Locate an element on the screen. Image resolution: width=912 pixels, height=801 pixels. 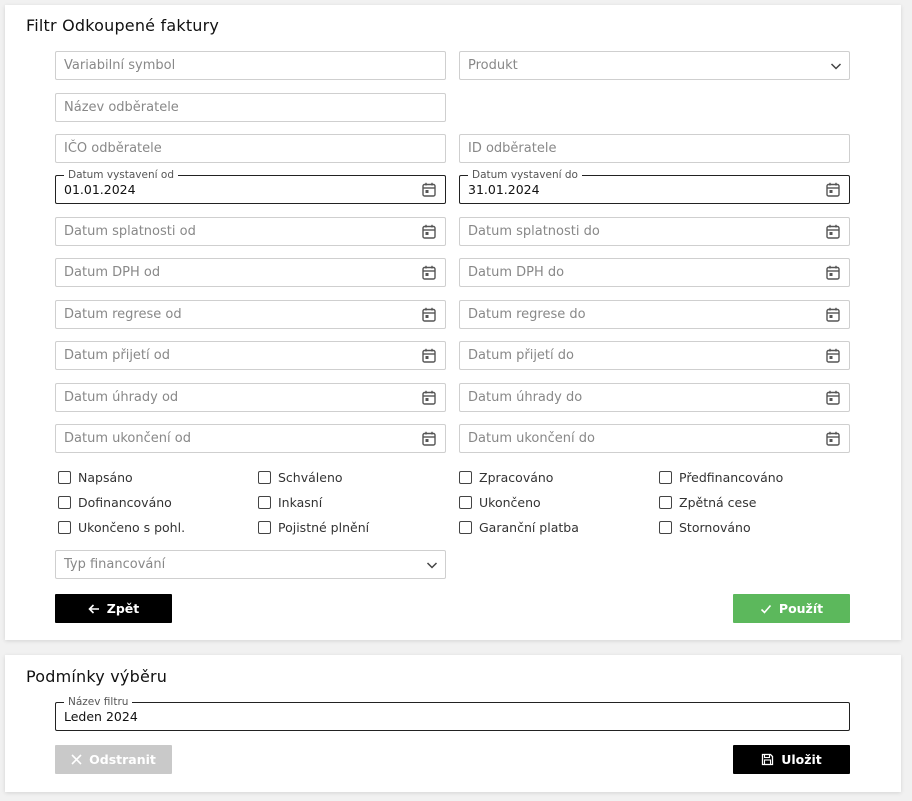
arrow-left-icon is located at coordinates (93, 608).